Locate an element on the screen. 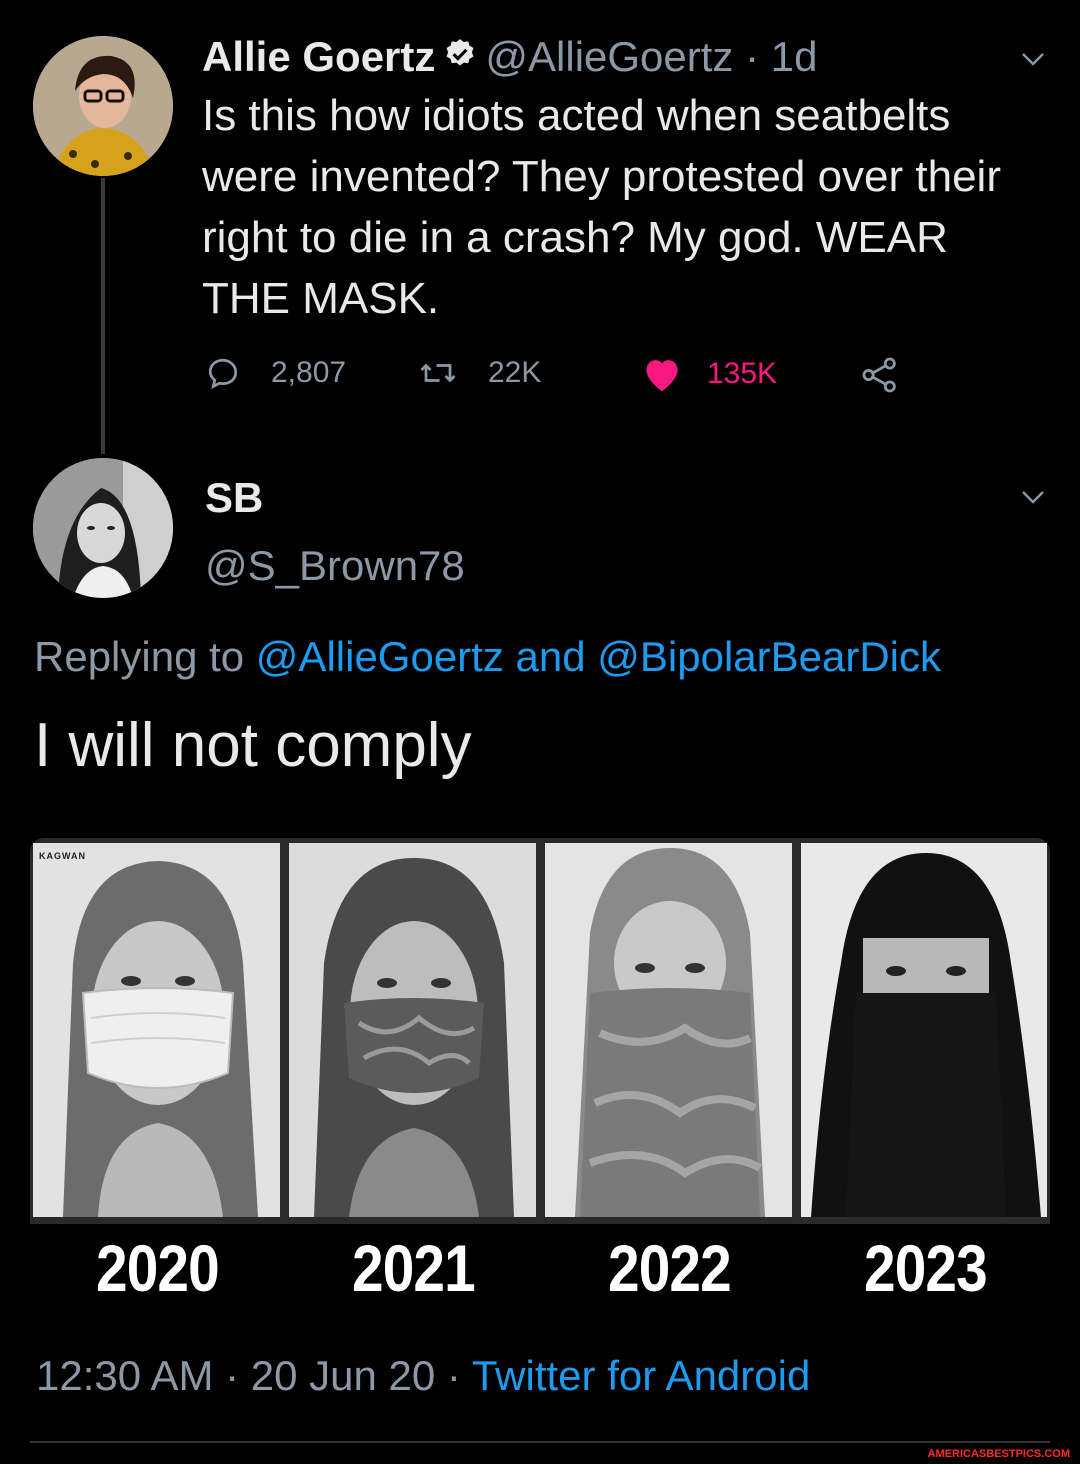 The height and width of the screenshot is (1464, 1080). thread-line is located at coordinates (103, 316).